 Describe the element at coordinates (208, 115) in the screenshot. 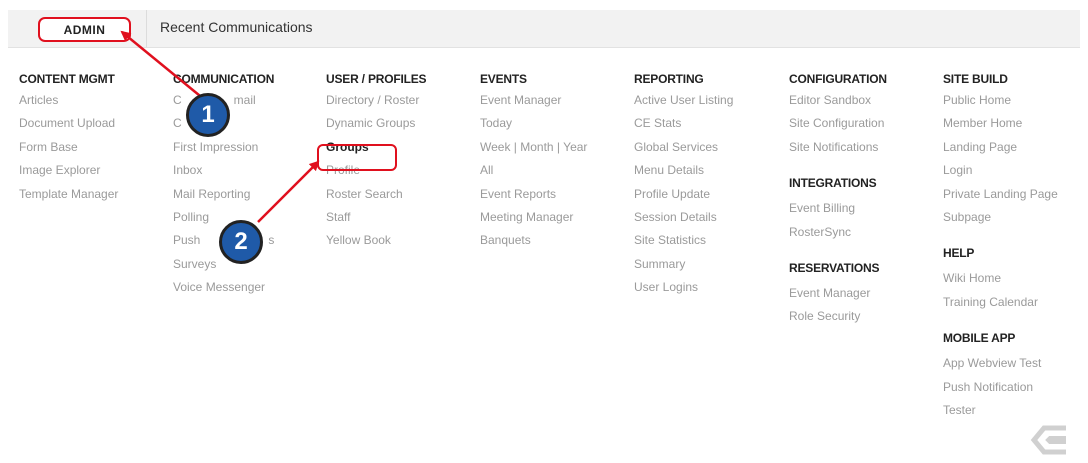

I see `step-badge-1: 1` at that location.